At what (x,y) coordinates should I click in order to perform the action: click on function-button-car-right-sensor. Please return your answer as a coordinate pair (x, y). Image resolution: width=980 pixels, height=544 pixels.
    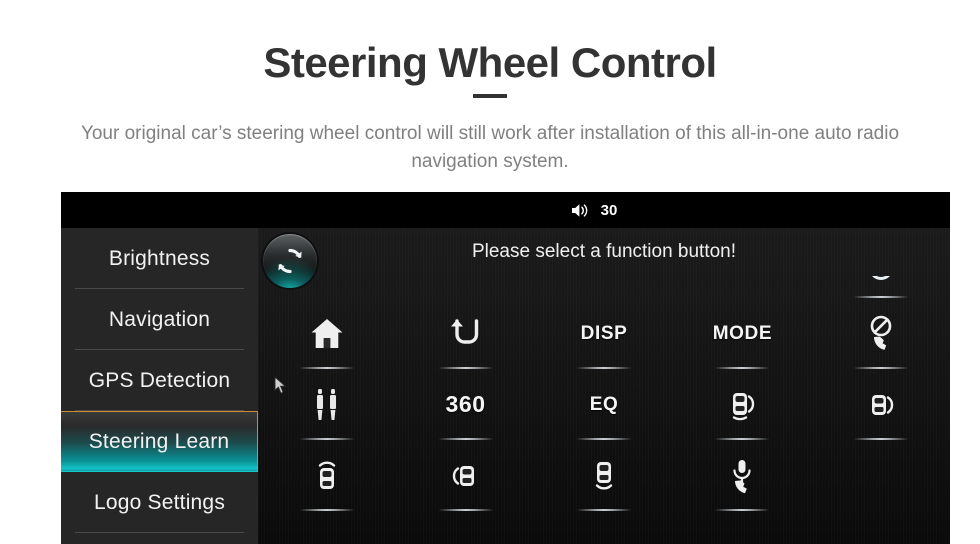
    Looking at the image, I should click on (742, 404).